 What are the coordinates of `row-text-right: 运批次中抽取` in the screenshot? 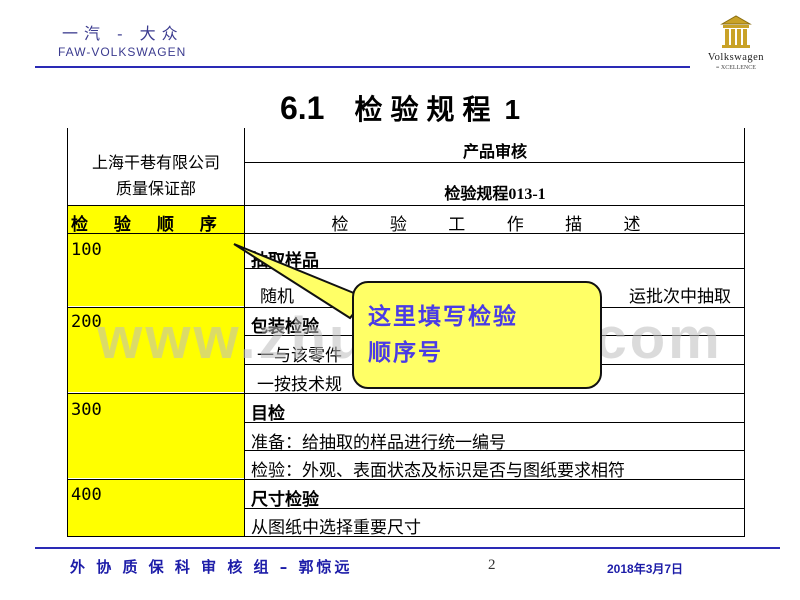 It's located at (680, 297).